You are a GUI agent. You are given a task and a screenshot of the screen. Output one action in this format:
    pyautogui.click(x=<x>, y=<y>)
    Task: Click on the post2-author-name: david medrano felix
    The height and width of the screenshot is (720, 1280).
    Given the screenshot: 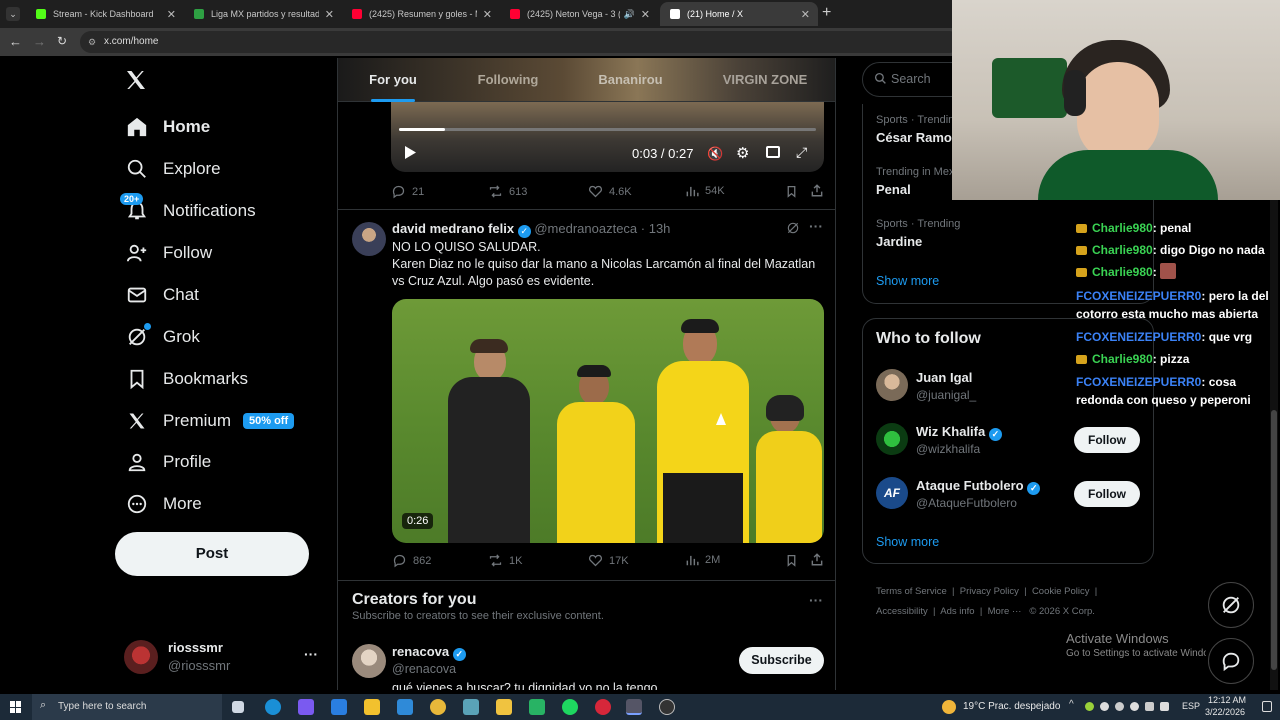 What is the action you would take?
    pyautogui.click(x=453, y=228)
    